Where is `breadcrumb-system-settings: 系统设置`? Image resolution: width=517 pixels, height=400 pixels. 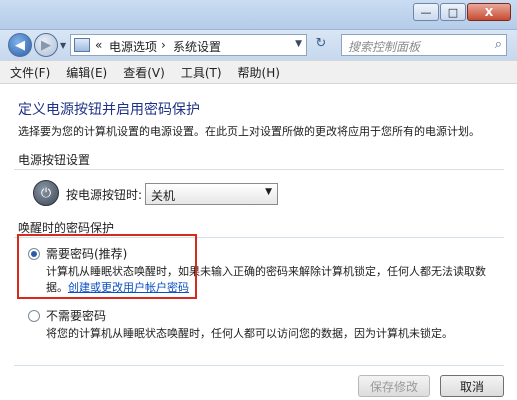 breadcrumb-system-settings: 系统设置 is located at coordinates (197, 46).